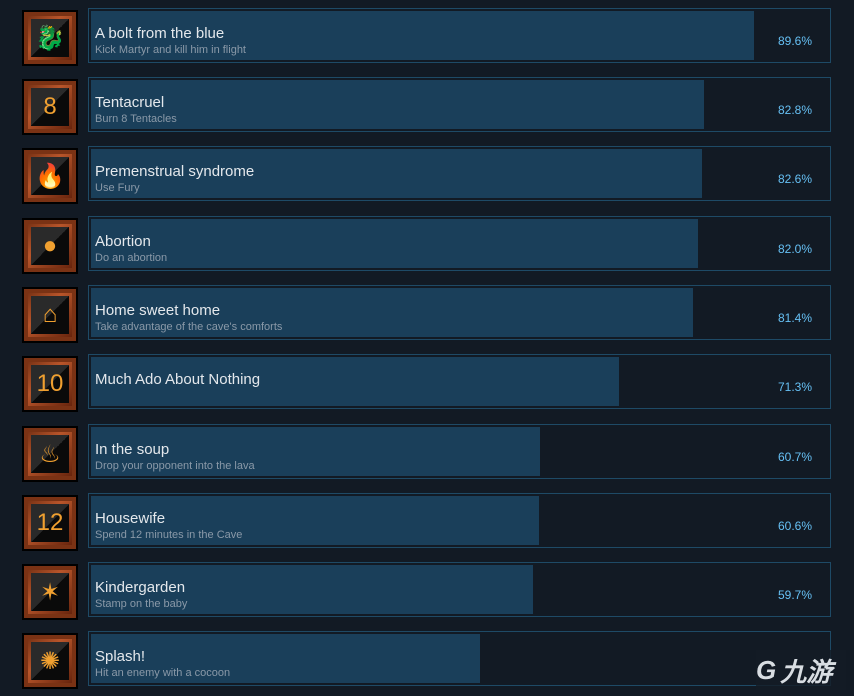 Image resolution: width=854 pixels, height=696 pixels. I want to click on achievement-row: ✺ Splash! Hit an enemy with a cocoon, so click(427, 660).